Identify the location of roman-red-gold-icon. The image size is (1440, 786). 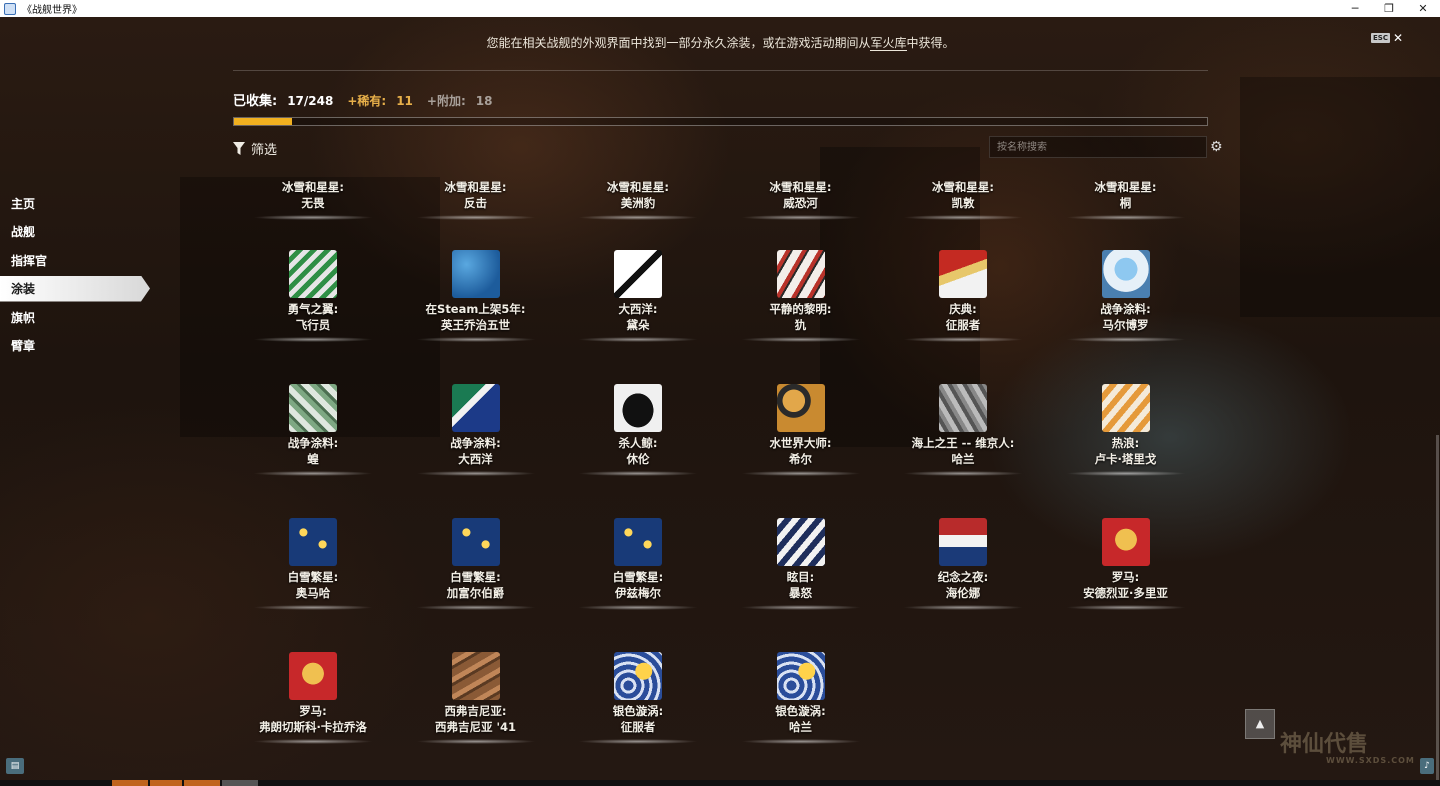
(313, 676).